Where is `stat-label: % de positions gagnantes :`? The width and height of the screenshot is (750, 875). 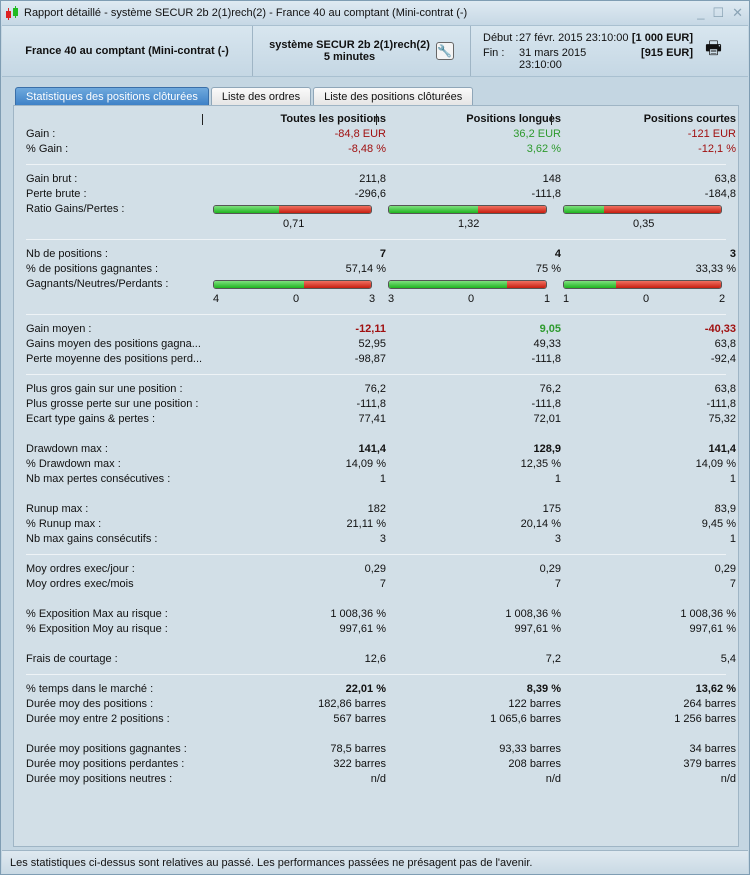
stat-label: % de positions gagnantes : is located at coordinates (92, 269).